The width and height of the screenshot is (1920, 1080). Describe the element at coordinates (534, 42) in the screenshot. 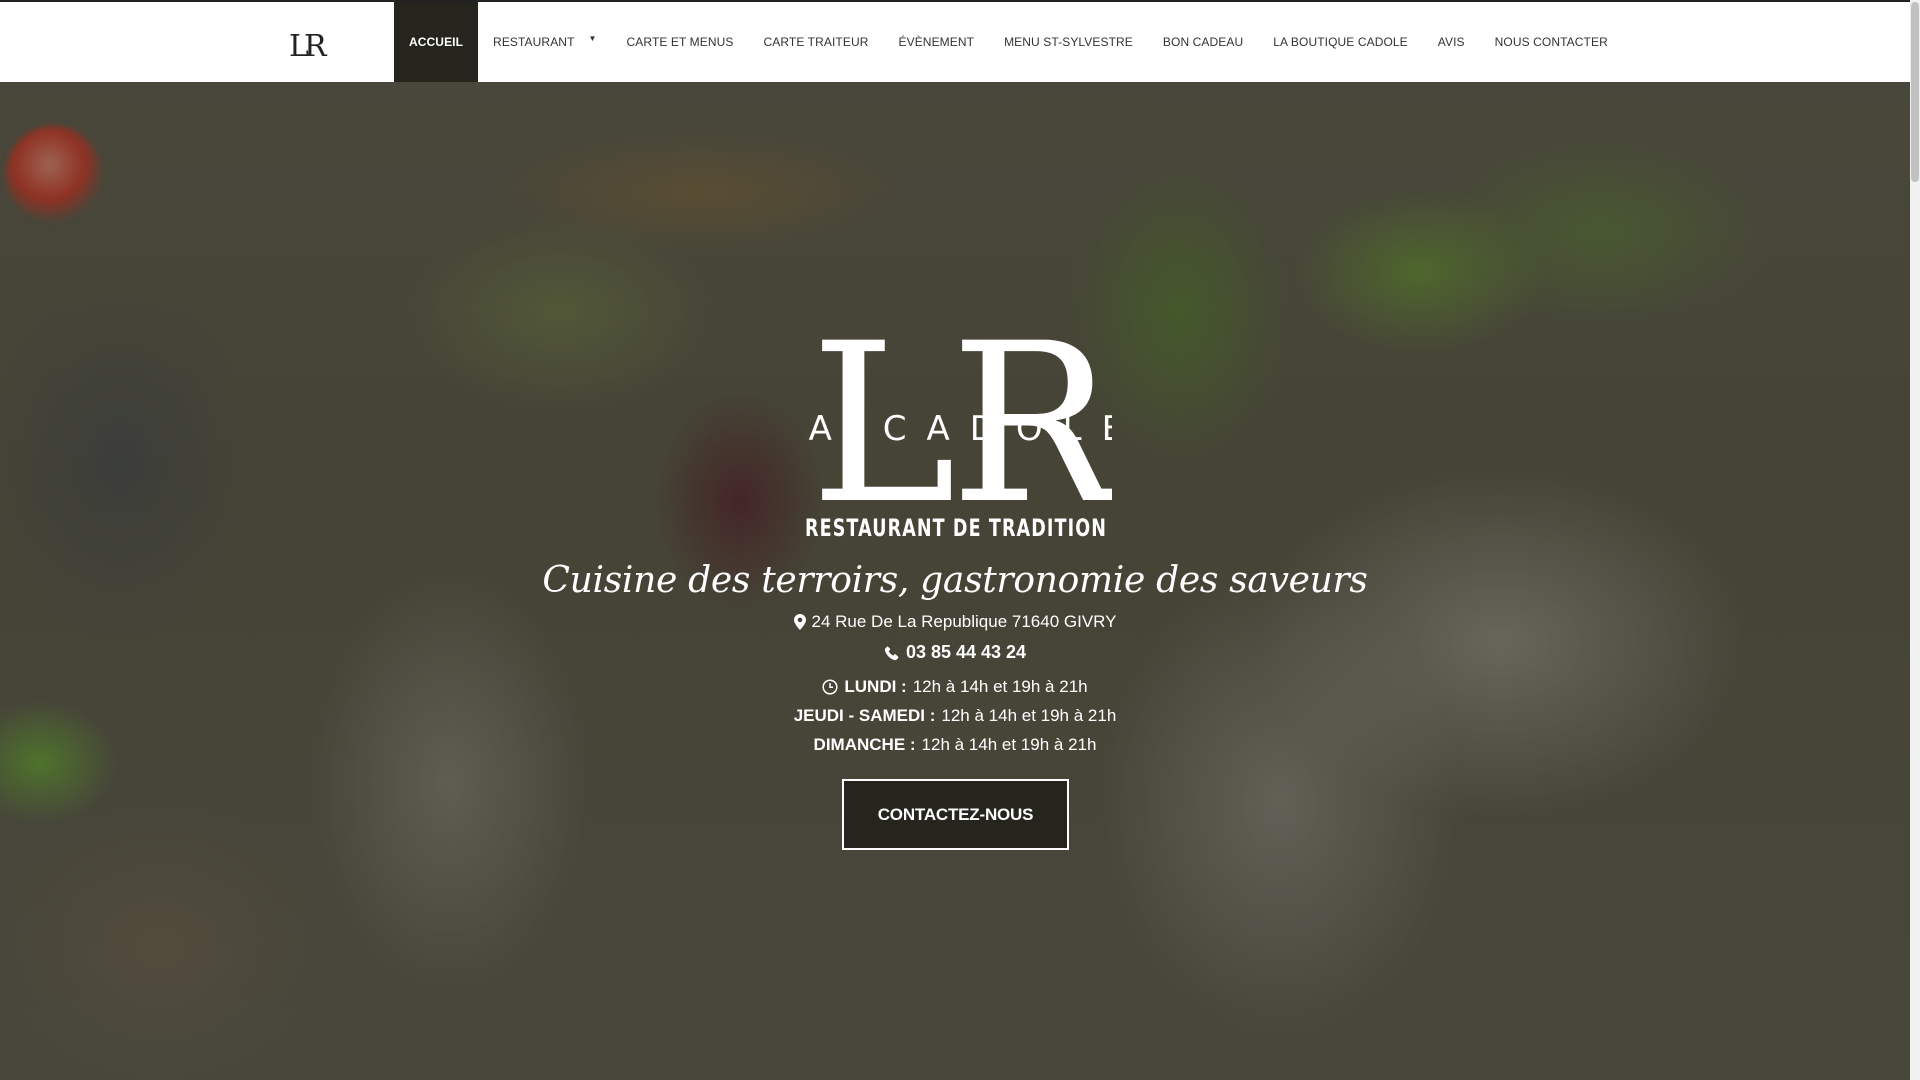

I see `nav-item-label: RESTAURANT` at that location.